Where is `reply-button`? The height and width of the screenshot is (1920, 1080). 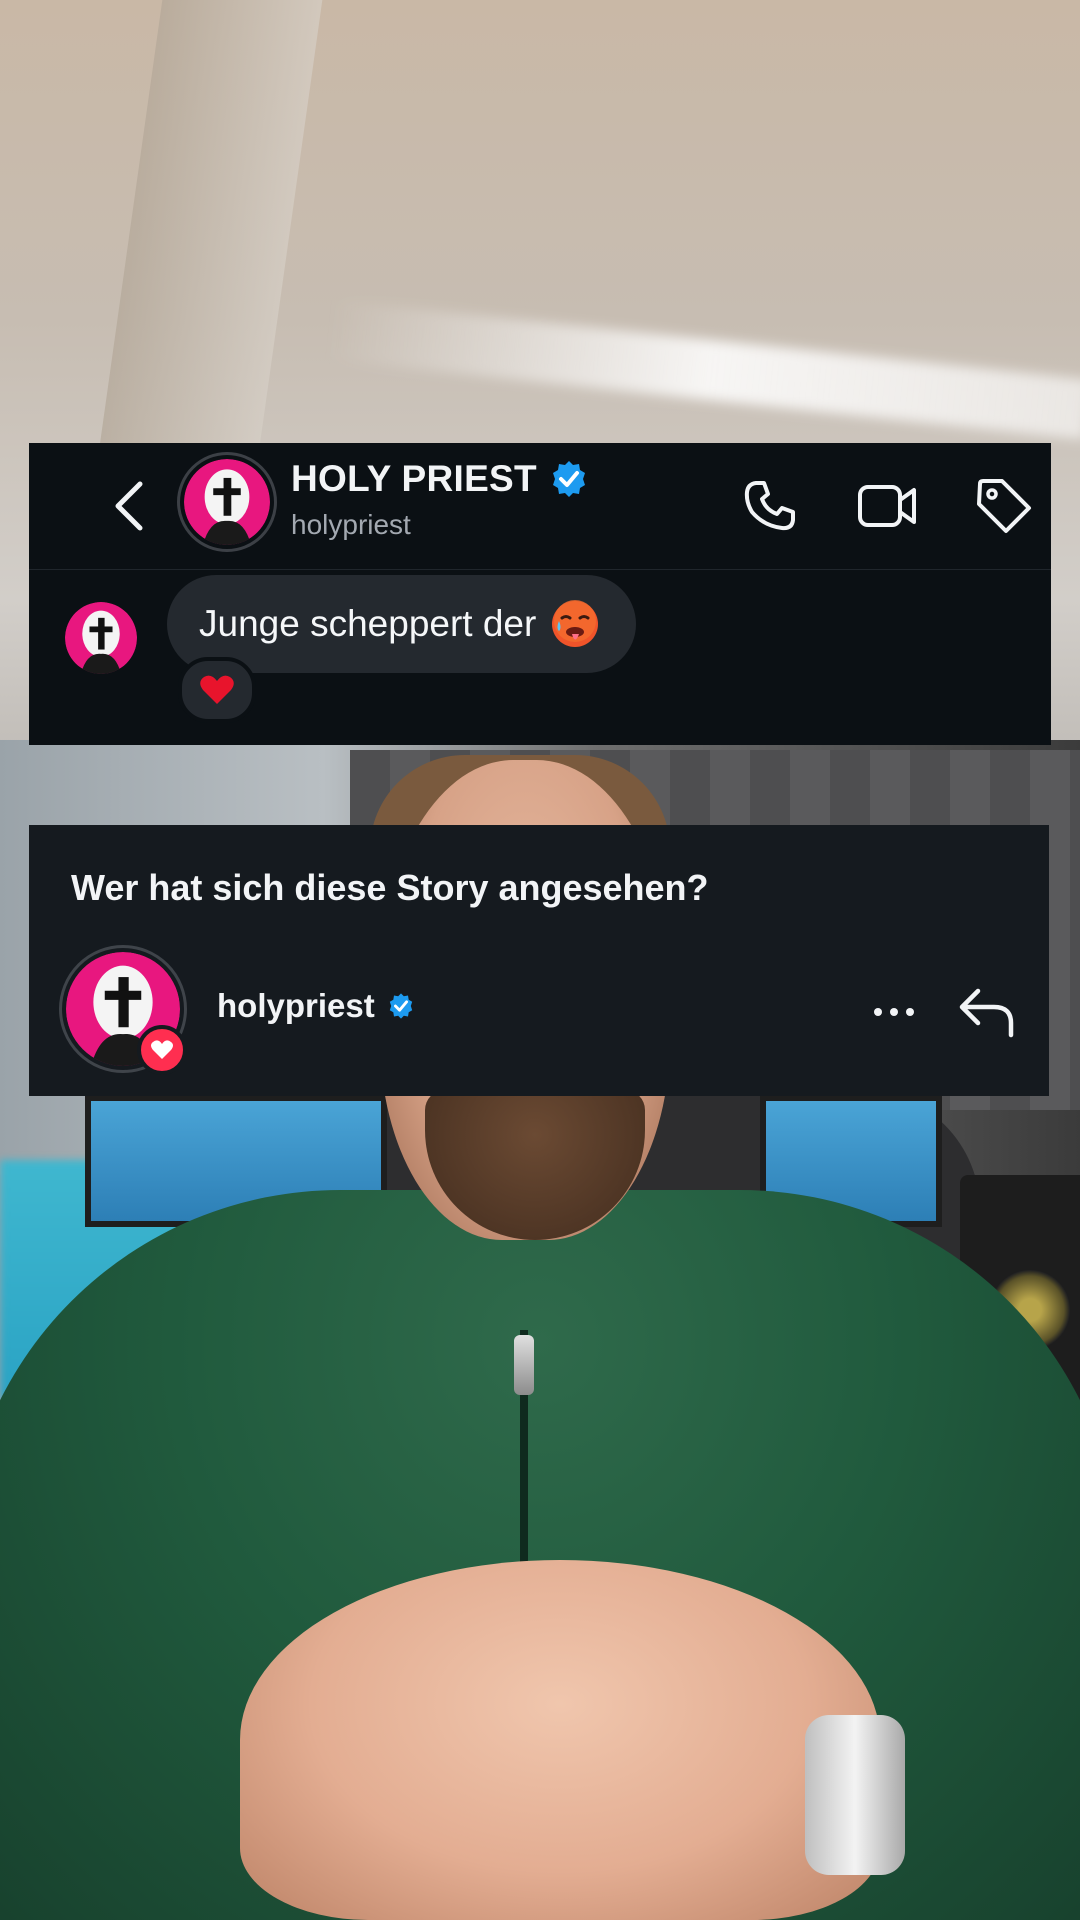
reply-button is located at coordinates (986, 1012).